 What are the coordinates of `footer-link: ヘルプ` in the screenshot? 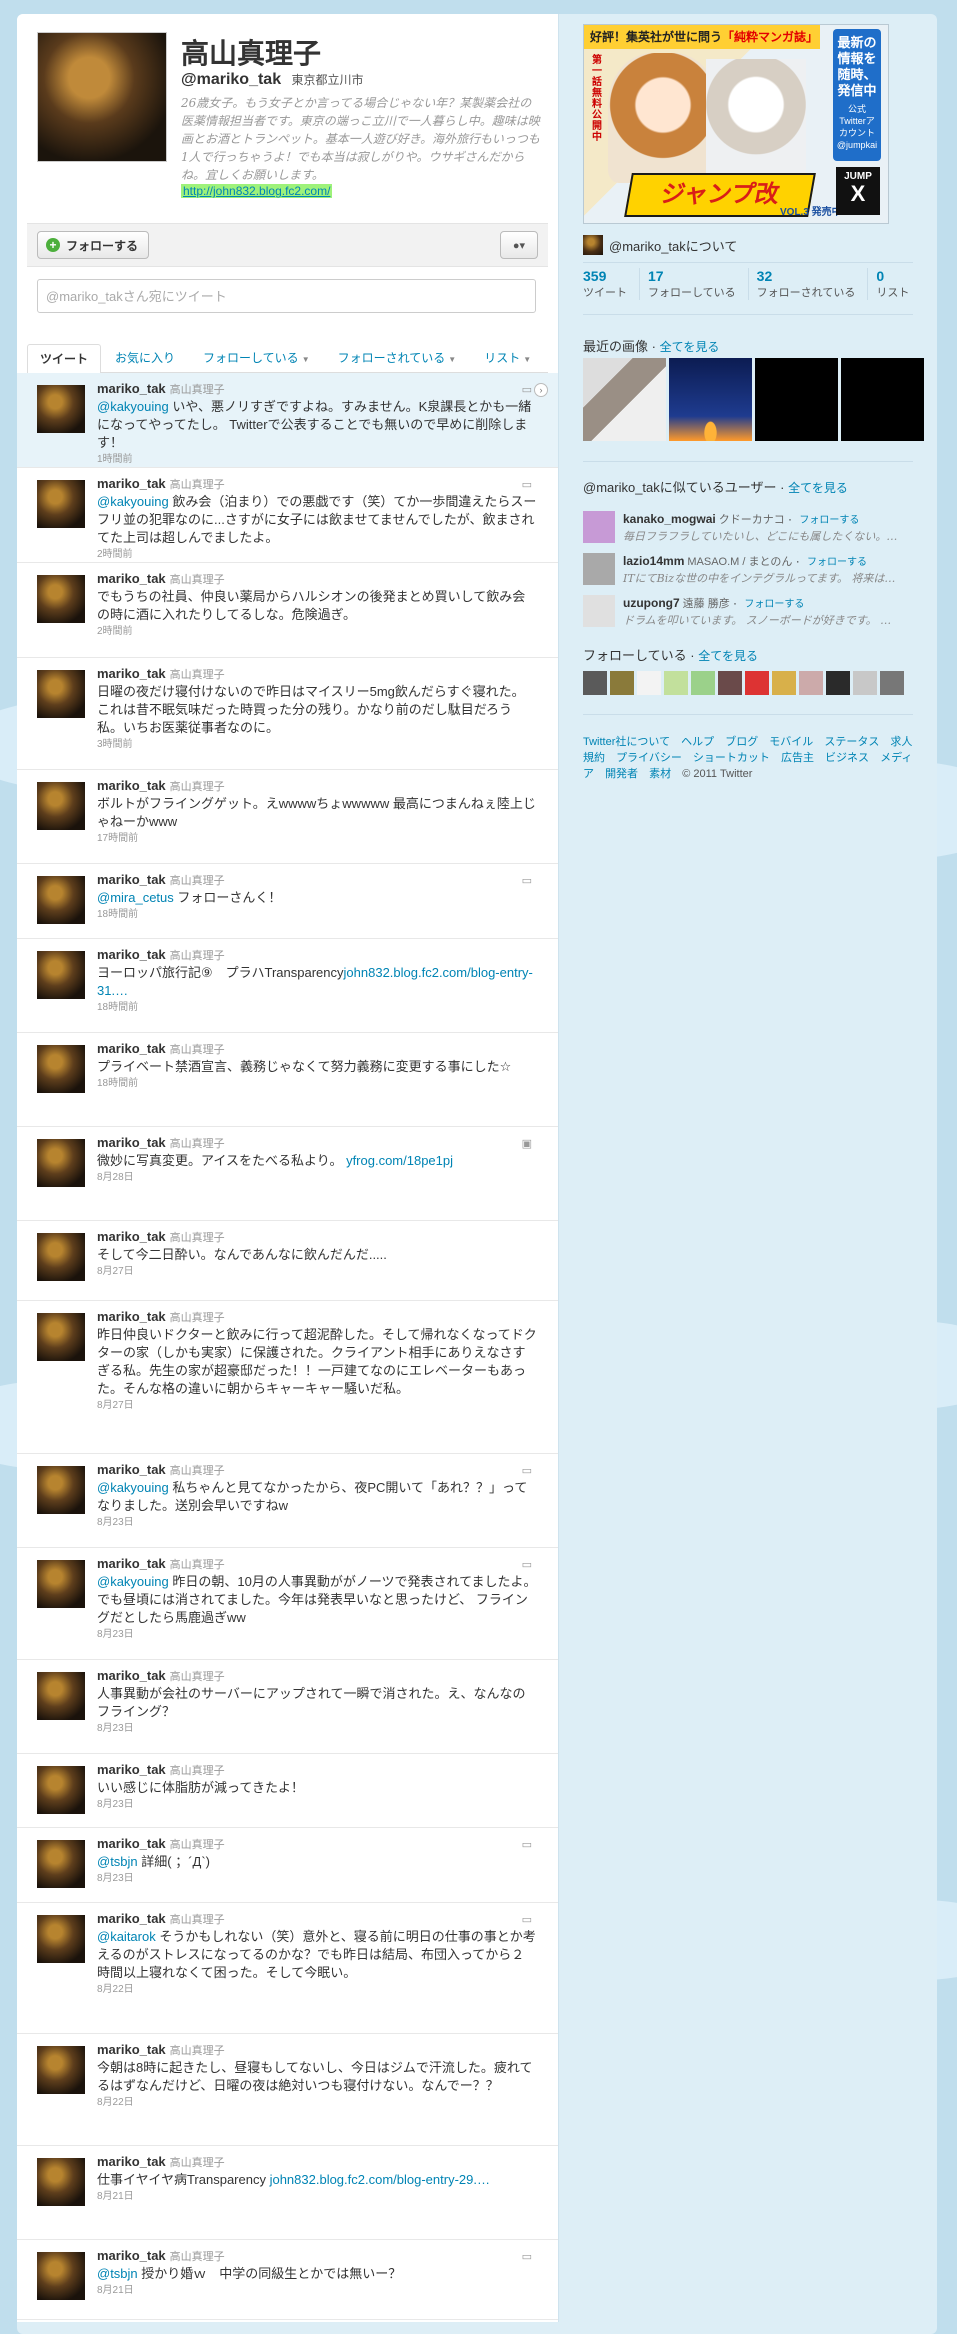 It's located at (697, 742).